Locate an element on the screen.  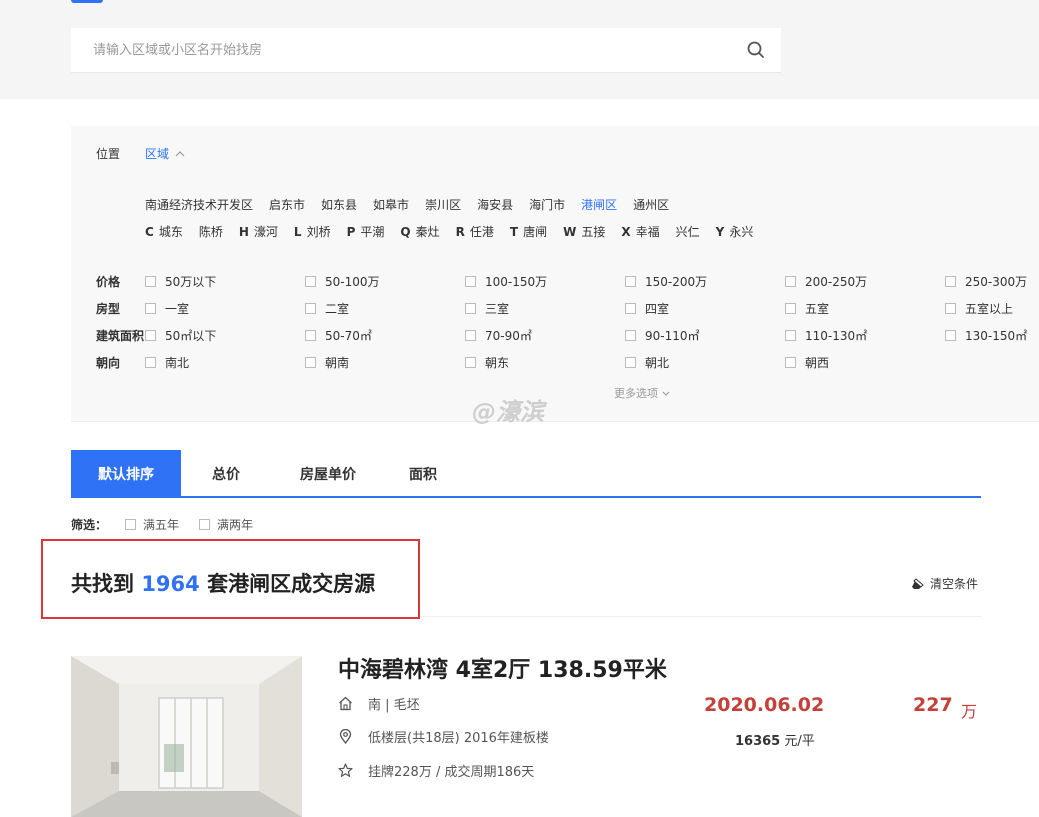
screen-option-five-years: 满五年 is located at coordinates (152, 524).